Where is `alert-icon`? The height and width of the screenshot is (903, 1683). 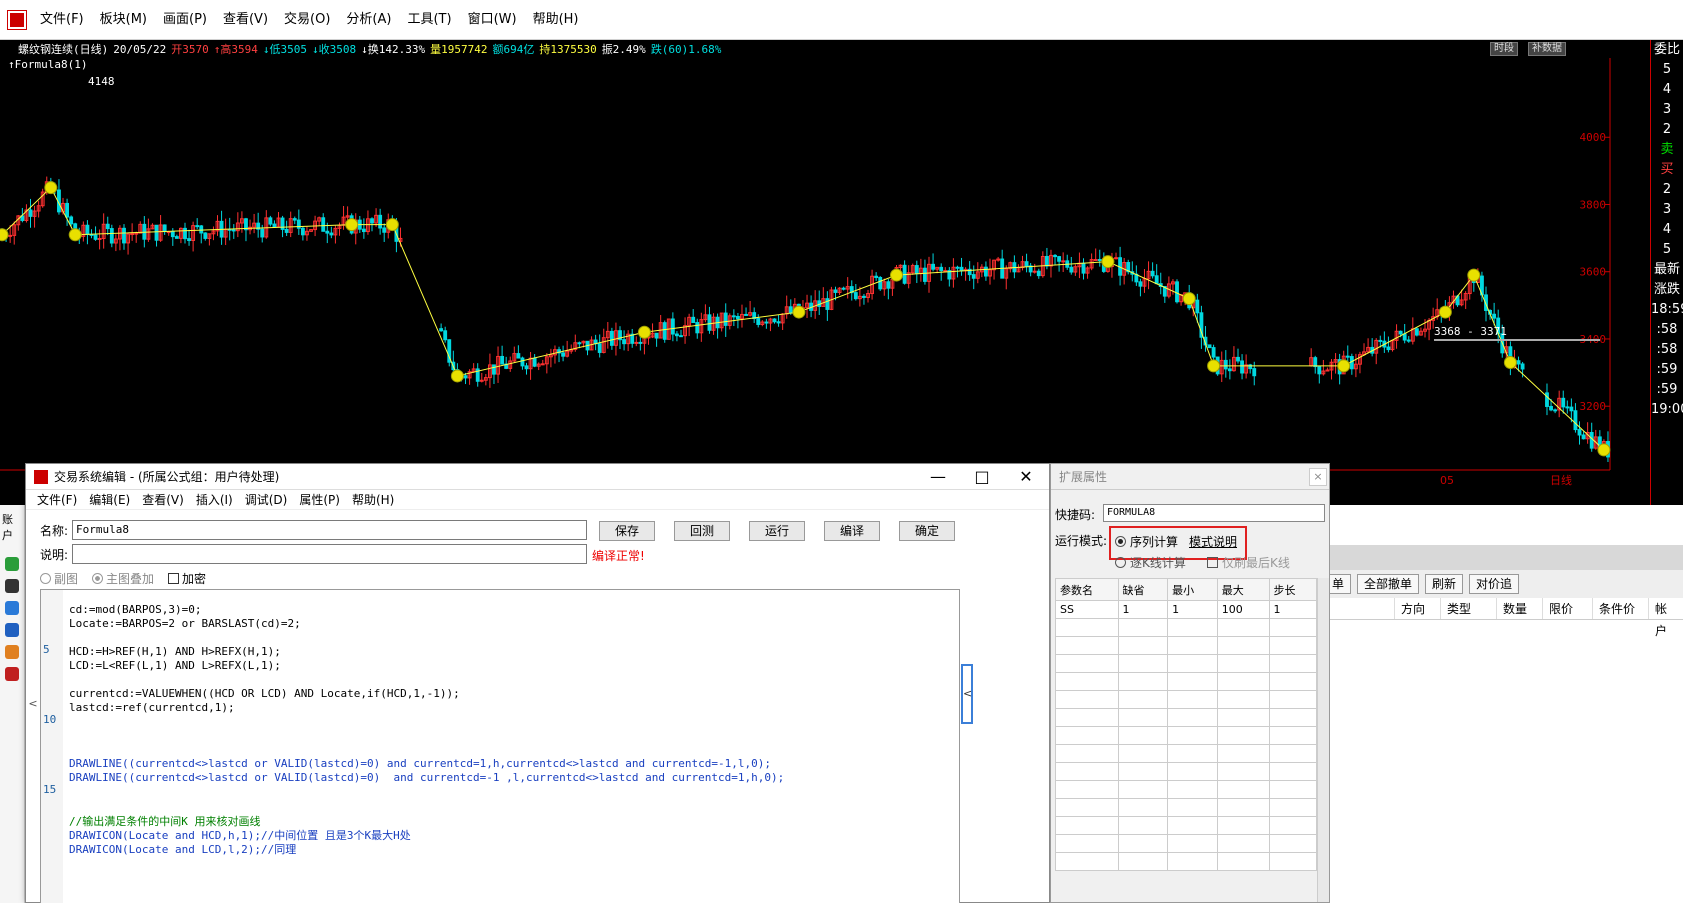
alert-icon is located at coordinates (12, 674).